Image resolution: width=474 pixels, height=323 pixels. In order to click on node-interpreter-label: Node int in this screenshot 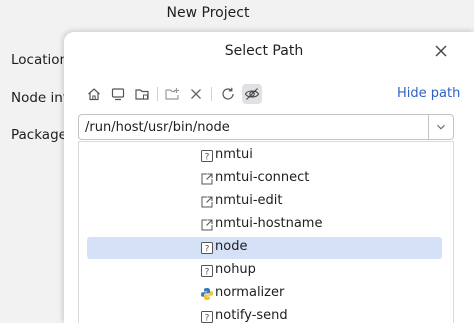, I will do `click(40, 98)`.